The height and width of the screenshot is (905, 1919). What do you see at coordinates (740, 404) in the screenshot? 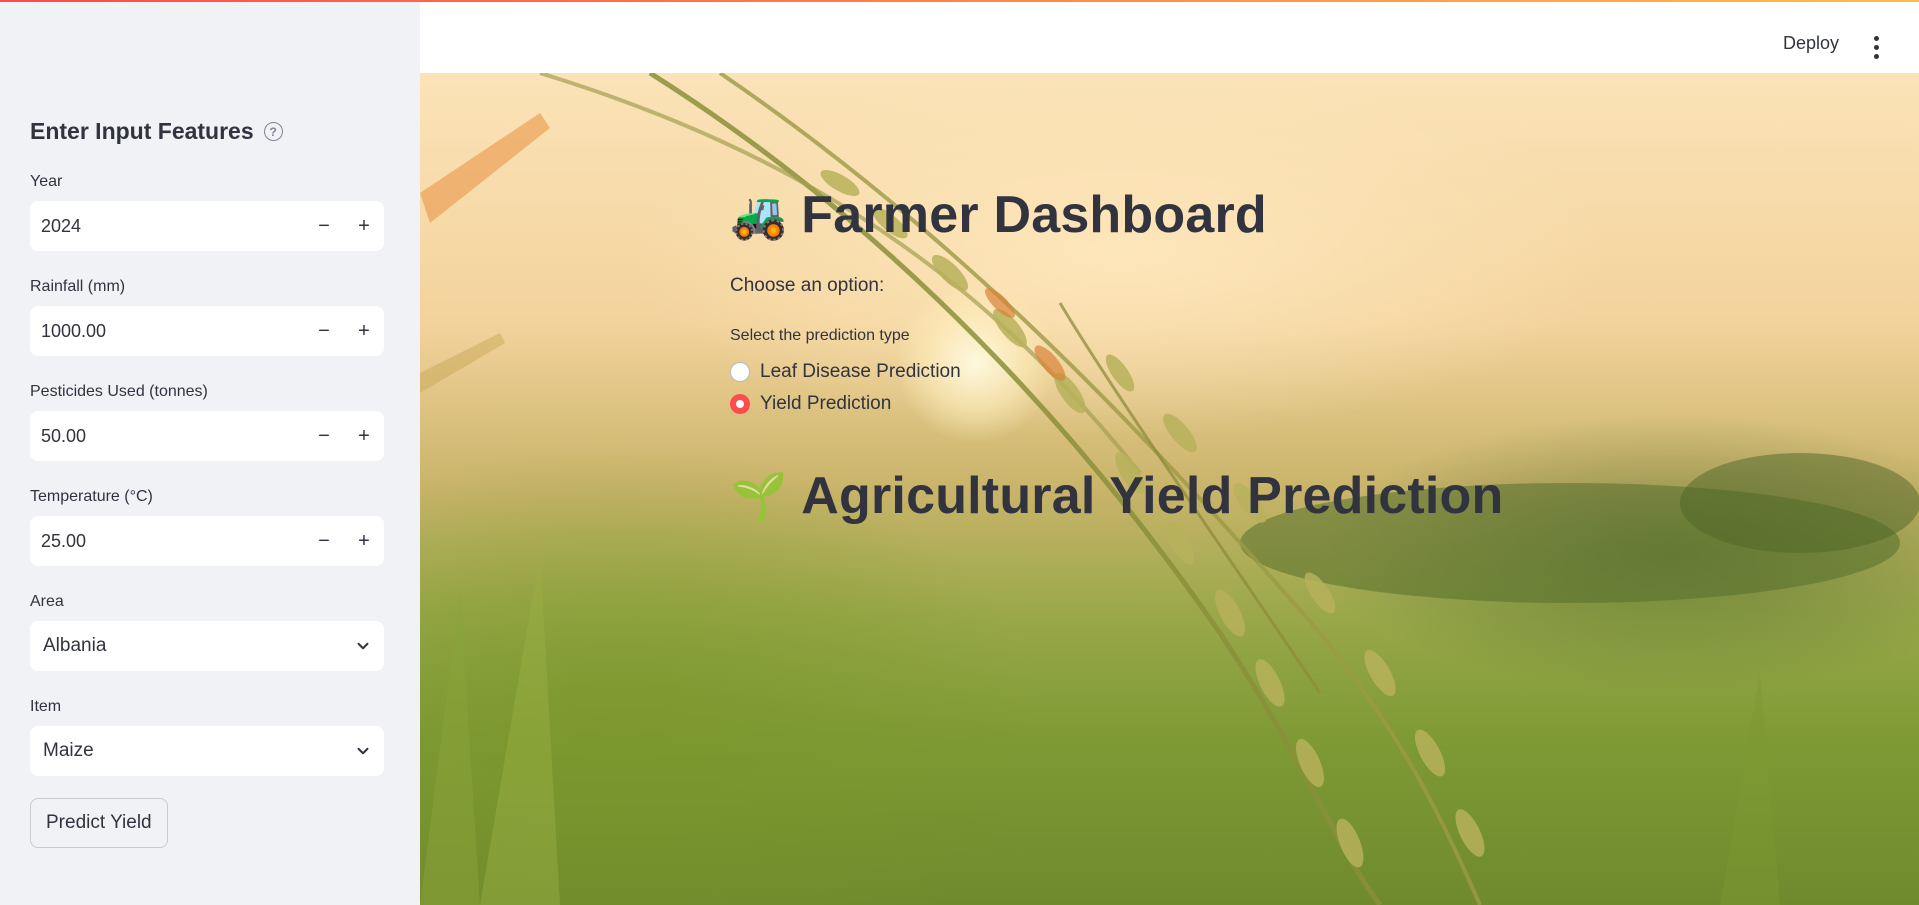
I see `radio-checked-icon` at bounding box center [740, 404].